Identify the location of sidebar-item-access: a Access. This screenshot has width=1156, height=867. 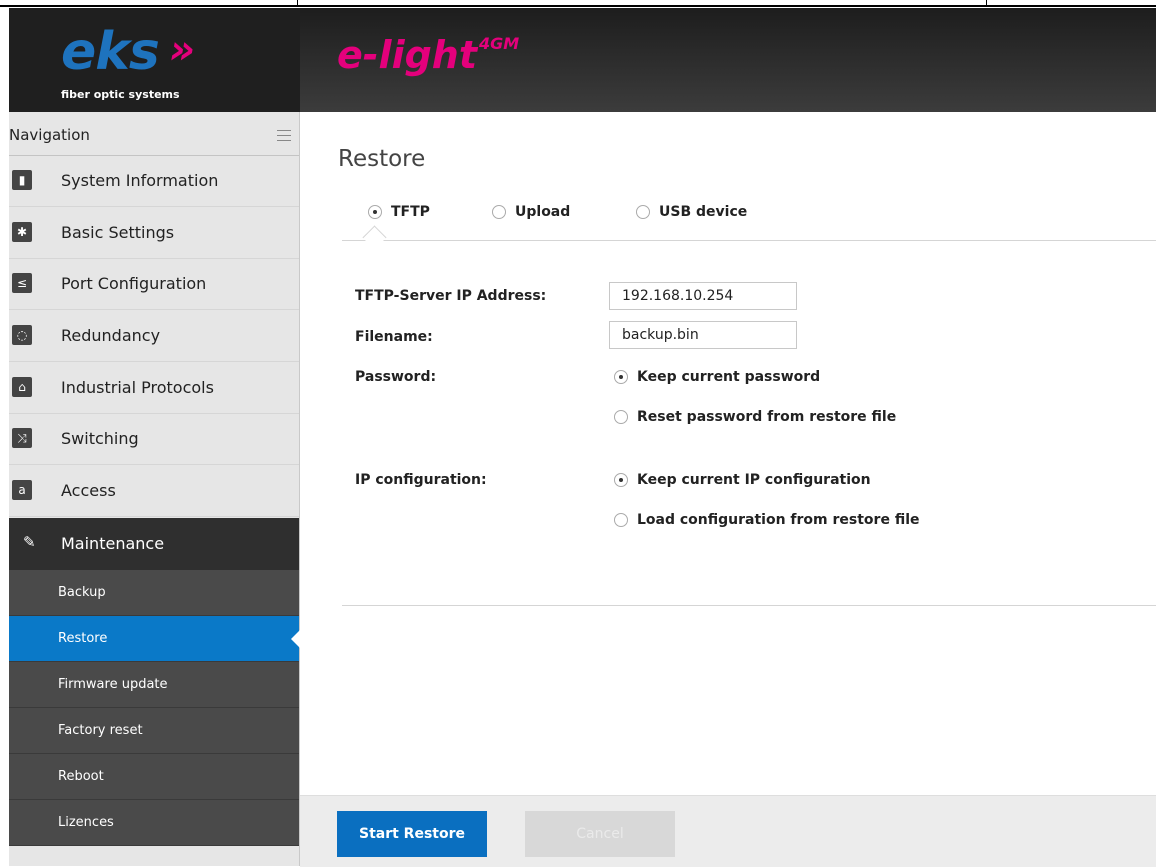
(154, 491).